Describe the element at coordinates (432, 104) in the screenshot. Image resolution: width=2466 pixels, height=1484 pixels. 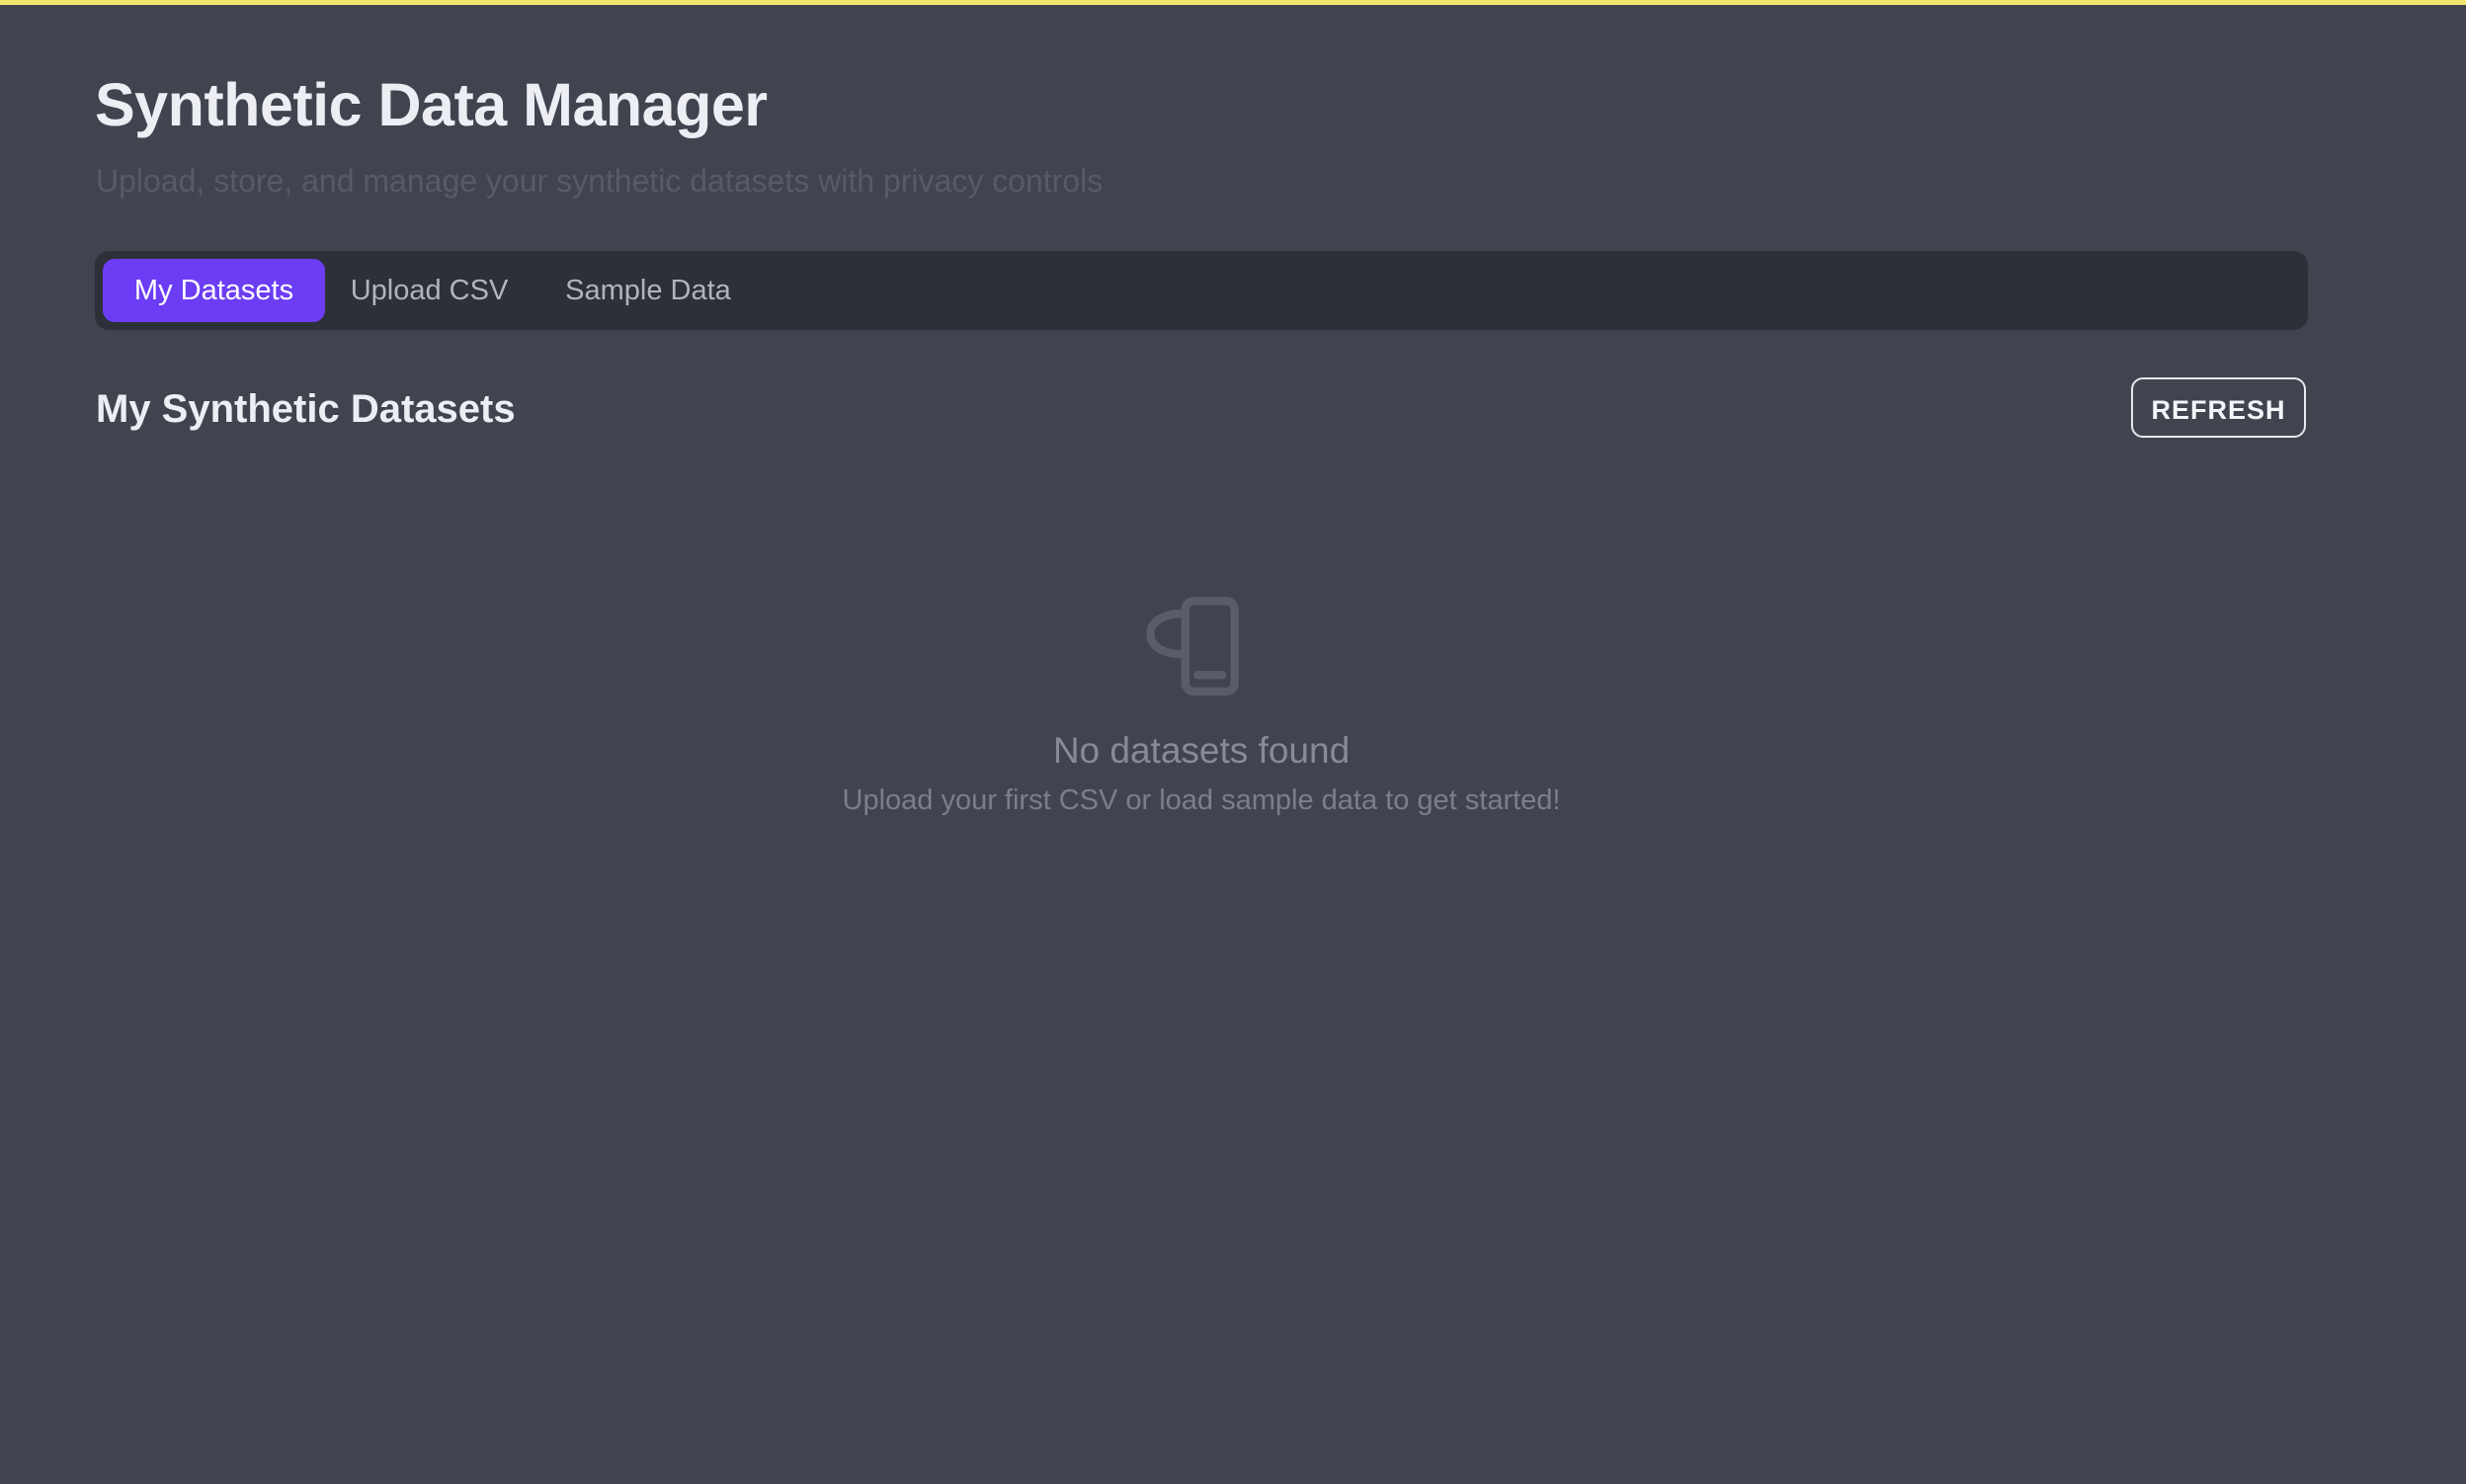
I see `page-title: Synthetic Data Manager` at that location.